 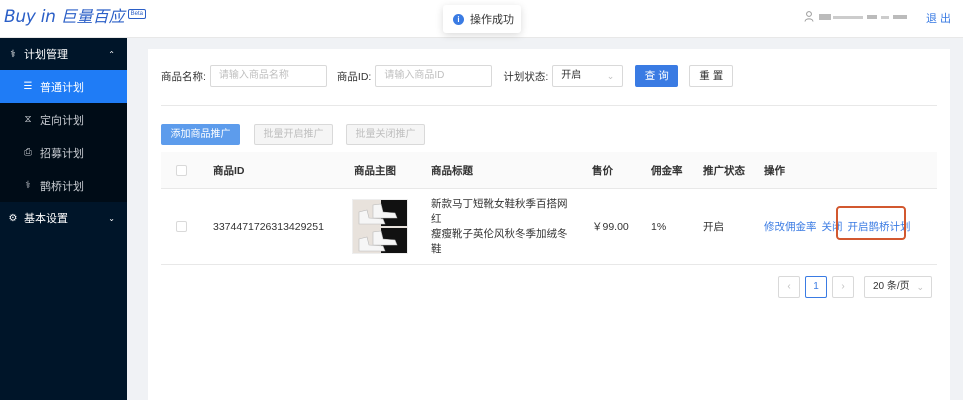 I want to click on select-all-cell, so click(x=181, y=170).